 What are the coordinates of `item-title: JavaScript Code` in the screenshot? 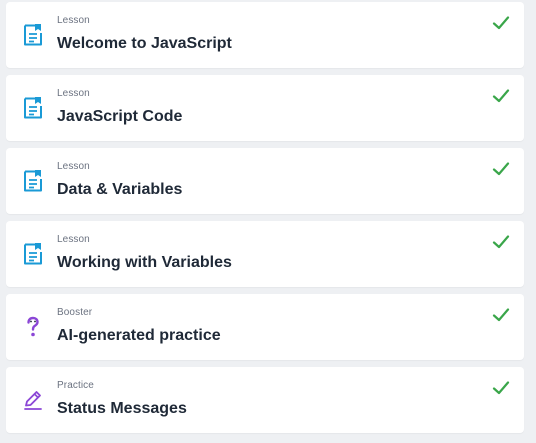 It's located at (120, 116).